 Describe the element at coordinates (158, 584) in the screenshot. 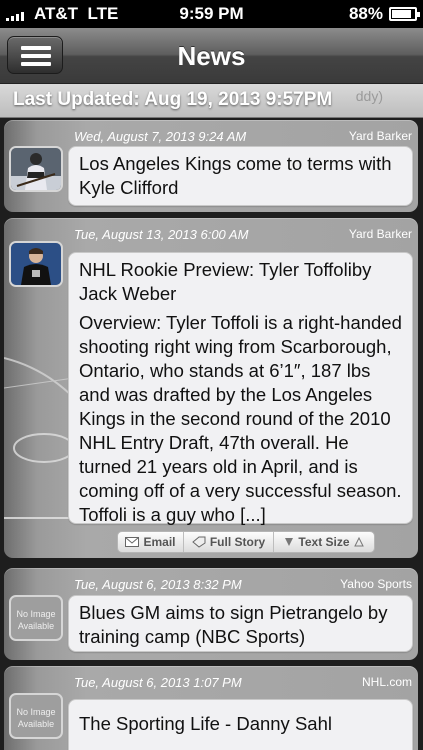

I see `article-date: Tue, August 6, 2013 8:32 PM` at that location.